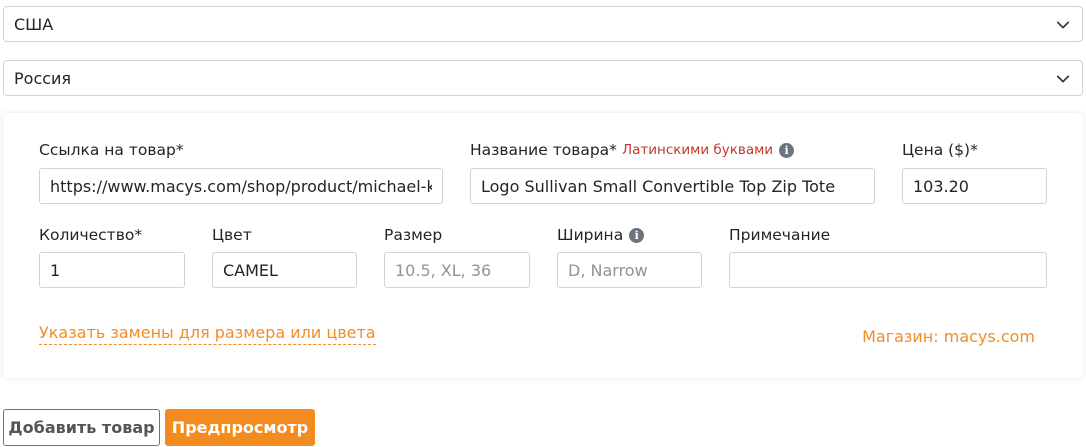 Image resolution: width=1086 pixels, height=447 pixels. Describe the element at coordinates (948, 336) in the screenshot. I see `store-label: Магазин: macys.com` at that location.